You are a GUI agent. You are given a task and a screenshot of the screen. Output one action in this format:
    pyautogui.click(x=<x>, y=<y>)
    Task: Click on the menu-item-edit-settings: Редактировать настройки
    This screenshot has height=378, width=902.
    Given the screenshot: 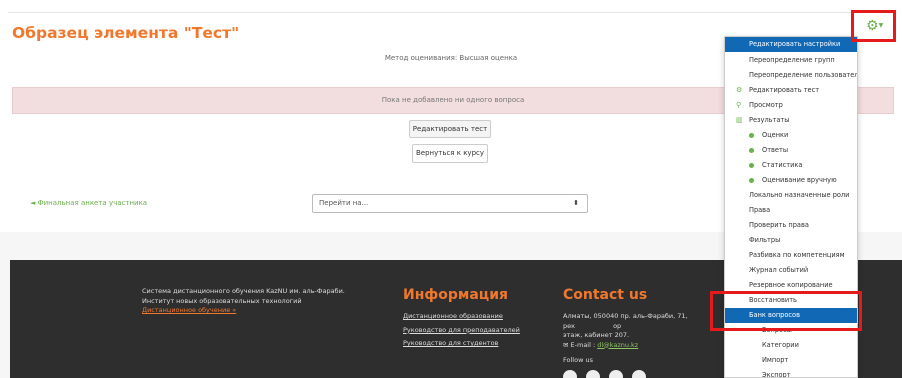 What is the action you would take?
    pyautogui.click(x=791, y=44)
    